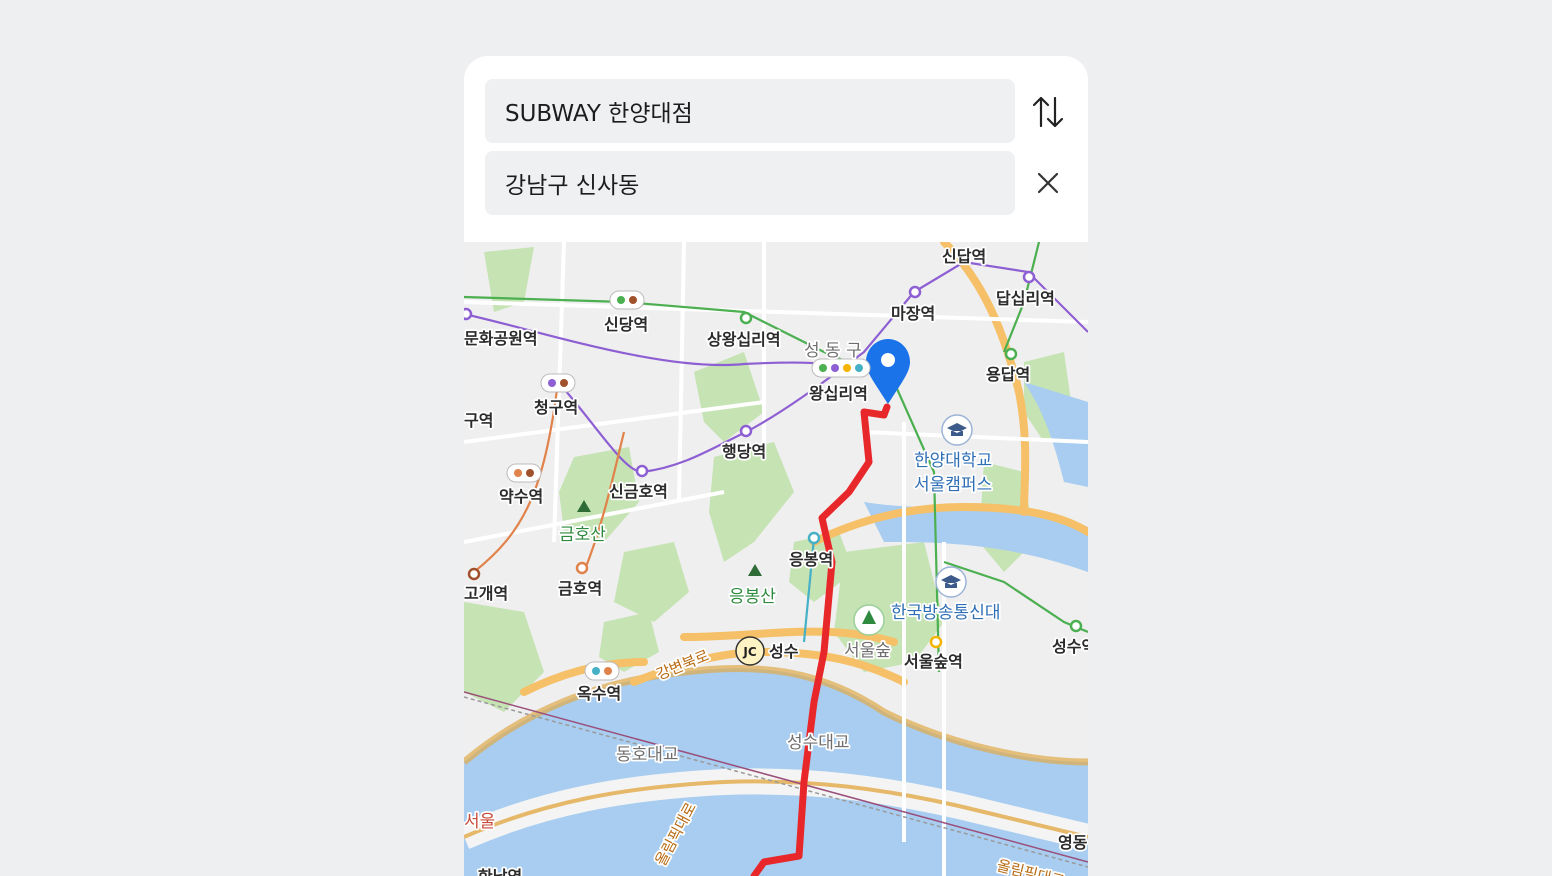 The height and width of the screenshot is (876, 1552). What do you see at coordinates (599, 114) in the screenshot?
I see `origin-value: SUBWAY 한양대점` at bounding box center [599, 114].